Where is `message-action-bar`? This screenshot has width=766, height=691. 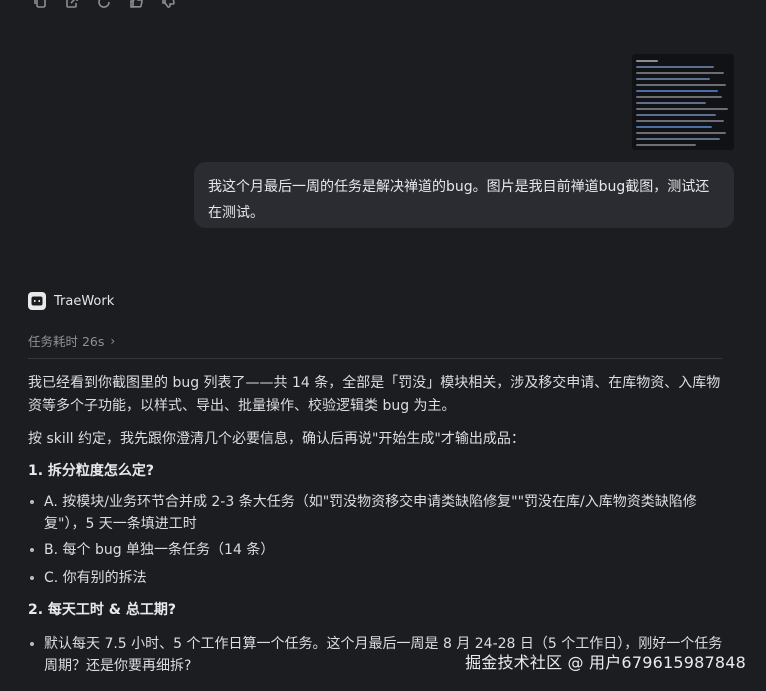 message-action-bar is located at coordinates (104, 5).